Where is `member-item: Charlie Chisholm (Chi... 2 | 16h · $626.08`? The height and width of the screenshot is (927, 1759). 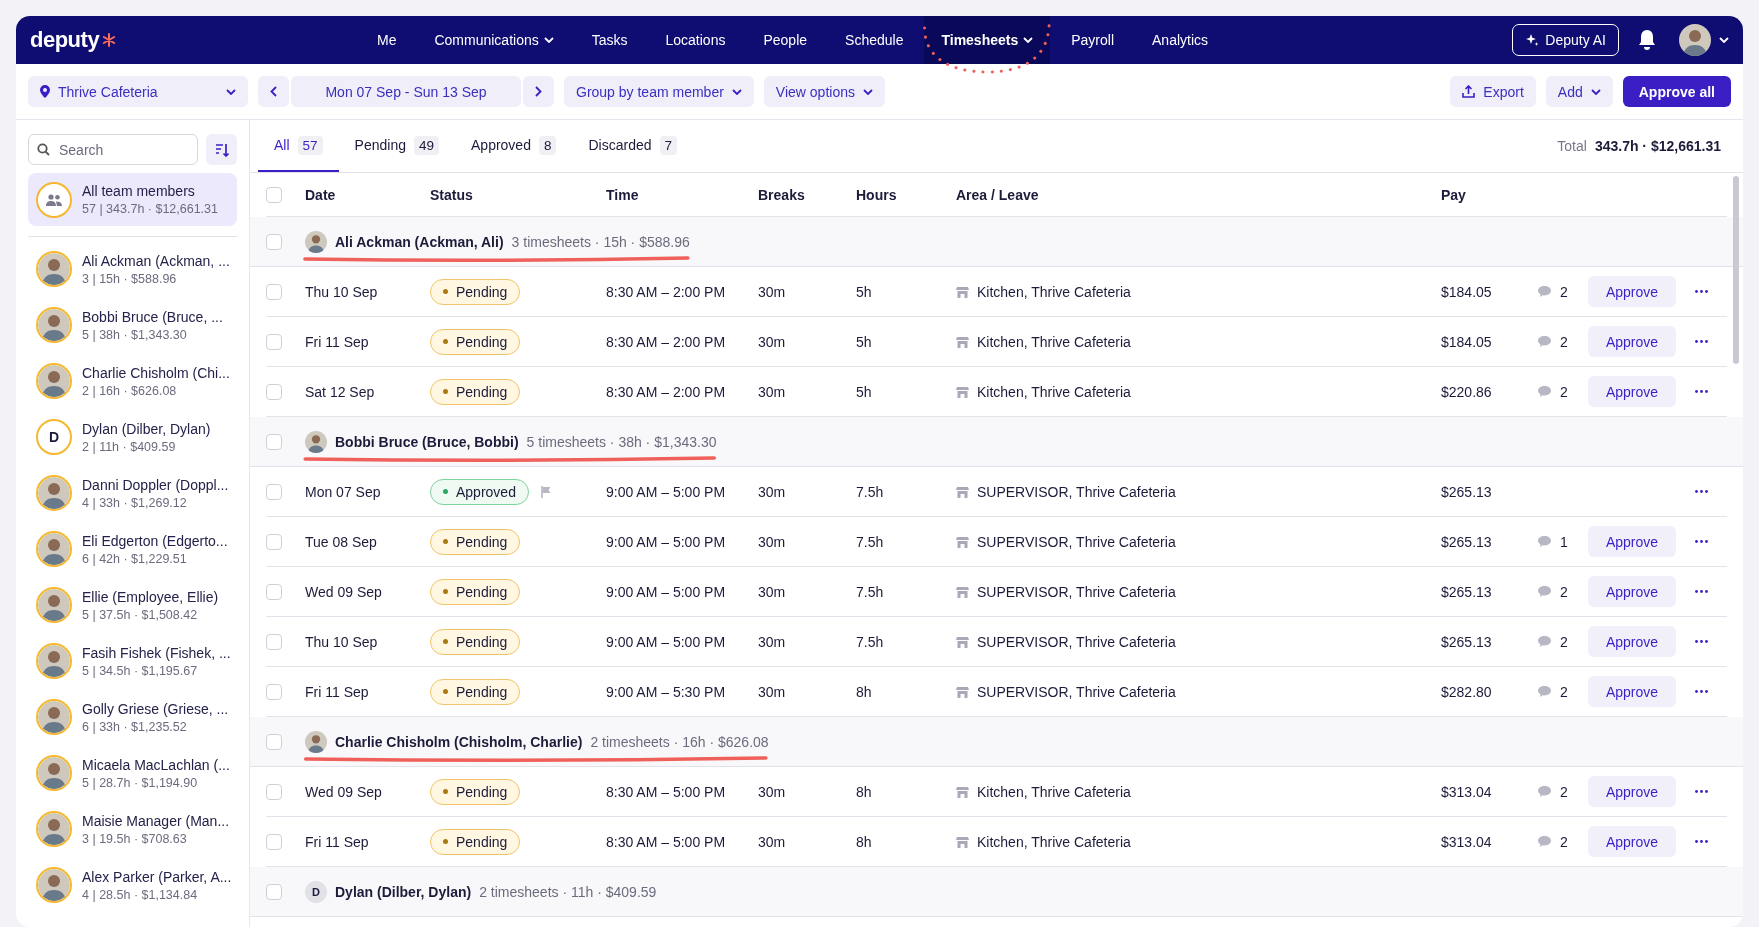 member-item: Charlie Chisholm (Chi... 2 | 16h · $626.08 is located at coordinates (132, 381).